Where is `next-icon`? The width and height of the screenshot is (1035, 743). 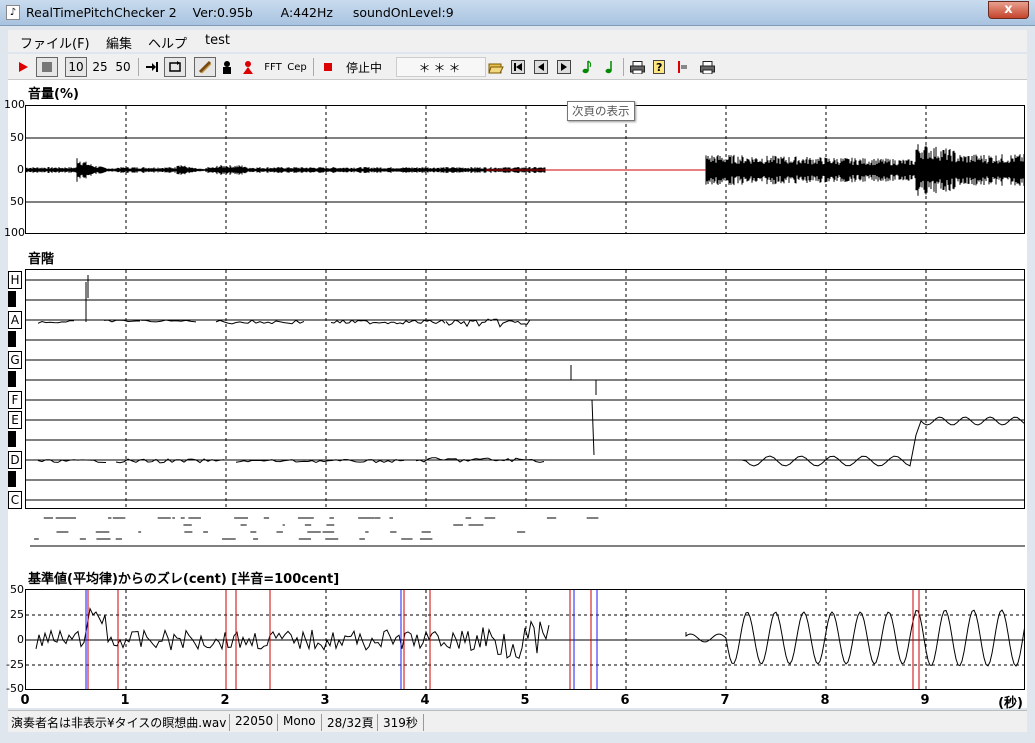 next-icon is located at coordinates (564, 67).